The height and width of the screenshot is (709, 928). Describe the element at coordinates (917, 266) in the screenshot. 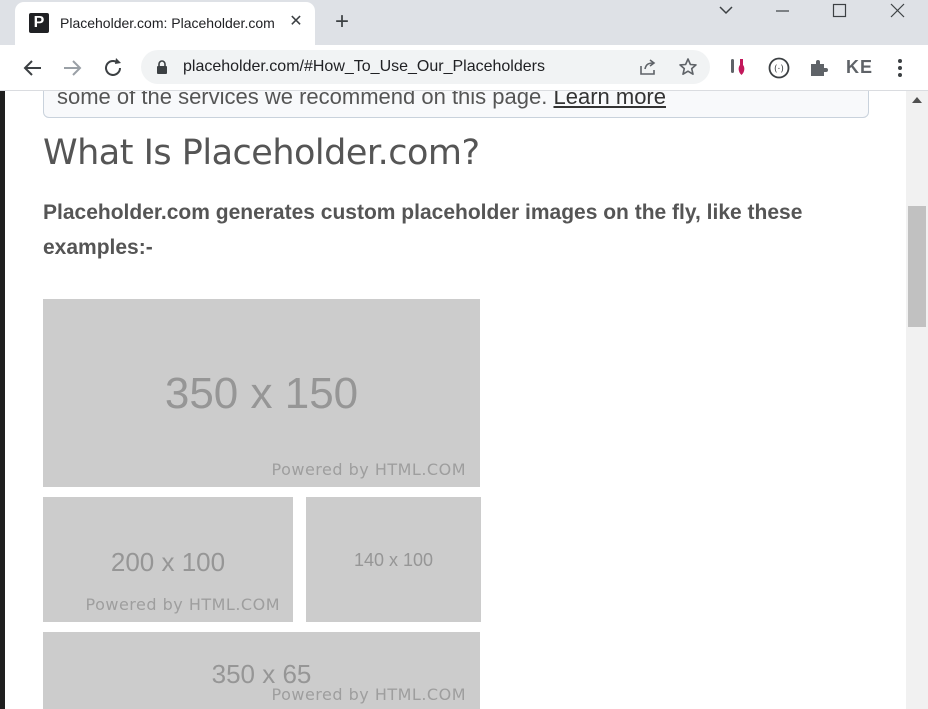

I see `scrollbar-thumb` at that location.